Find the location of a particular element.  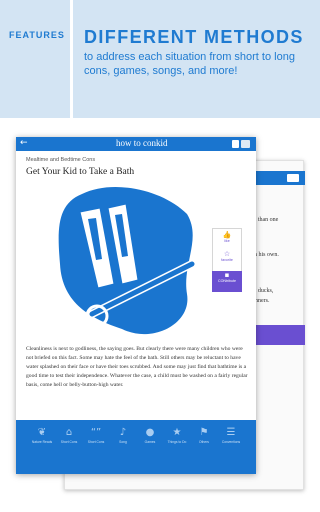

bird-icon: ❦ is located at coordinates (42, 432).